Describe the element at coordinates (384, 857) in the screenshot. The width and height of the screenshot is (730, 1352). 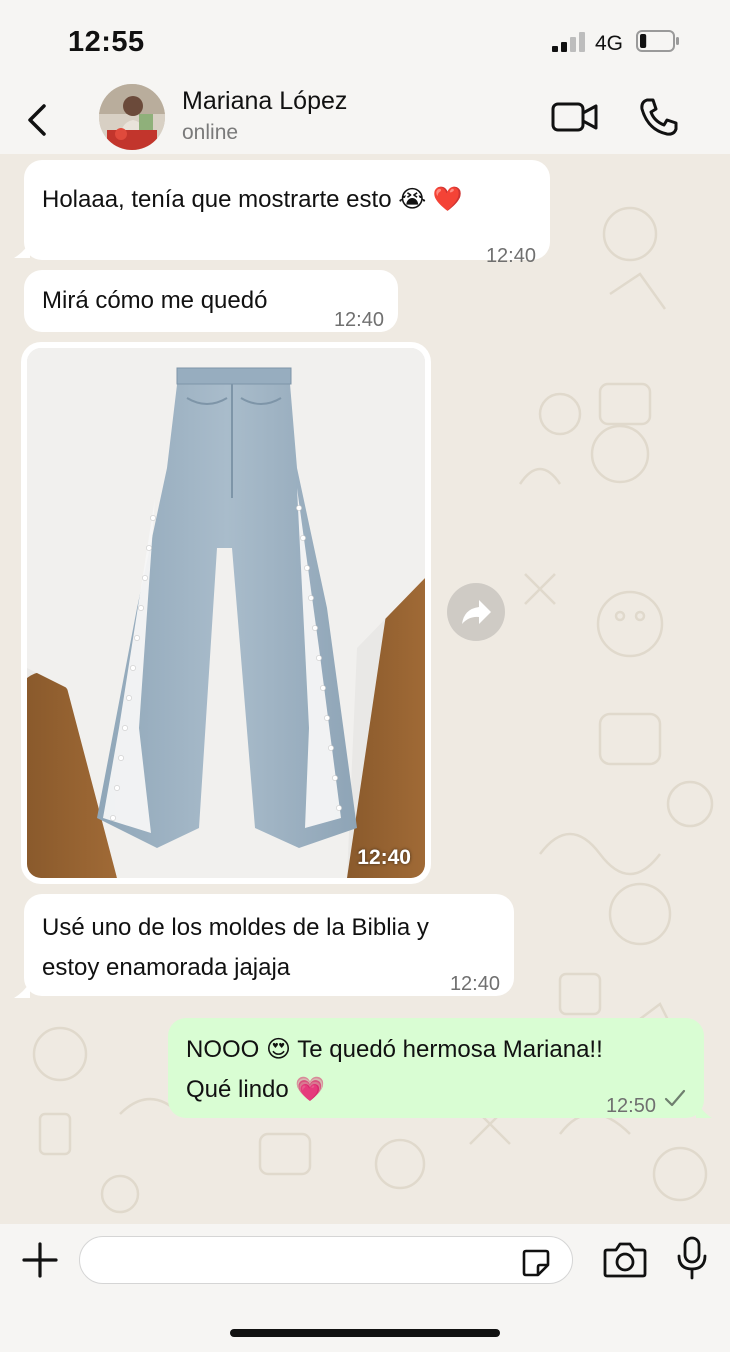
I see `image-time: 12:40` at that location.